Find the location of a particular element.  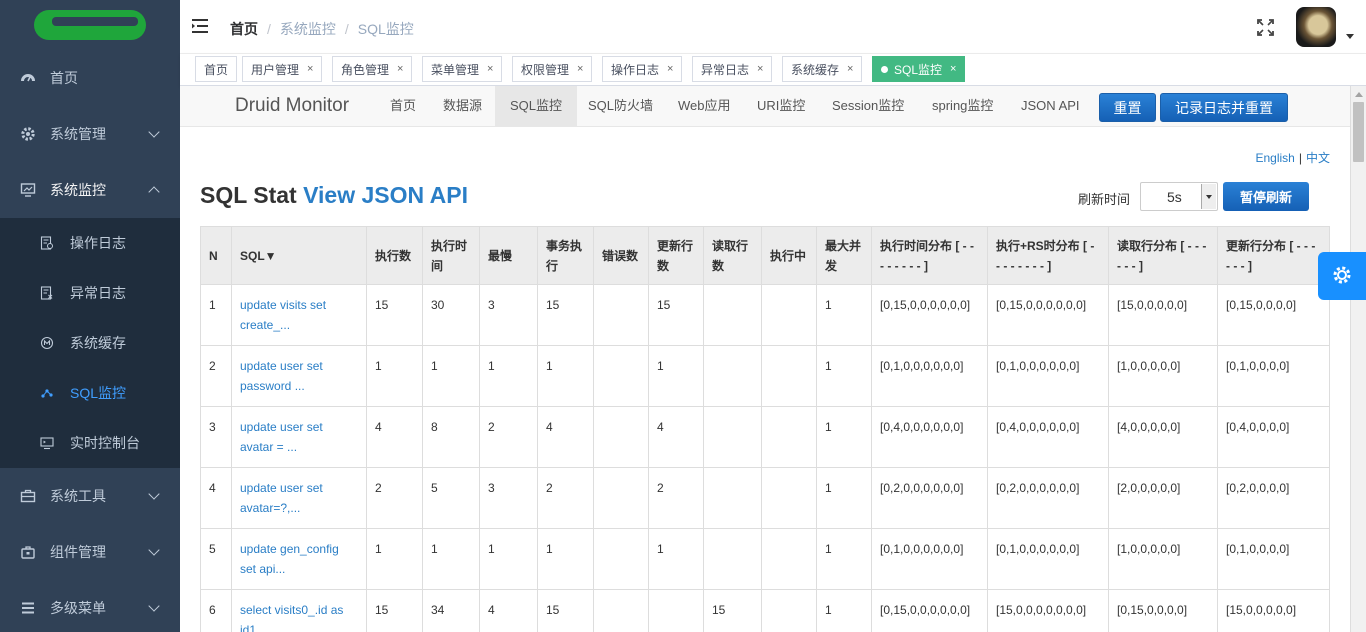

druid-nav-datasource: 数据源 is located at coordinates (462, 106).